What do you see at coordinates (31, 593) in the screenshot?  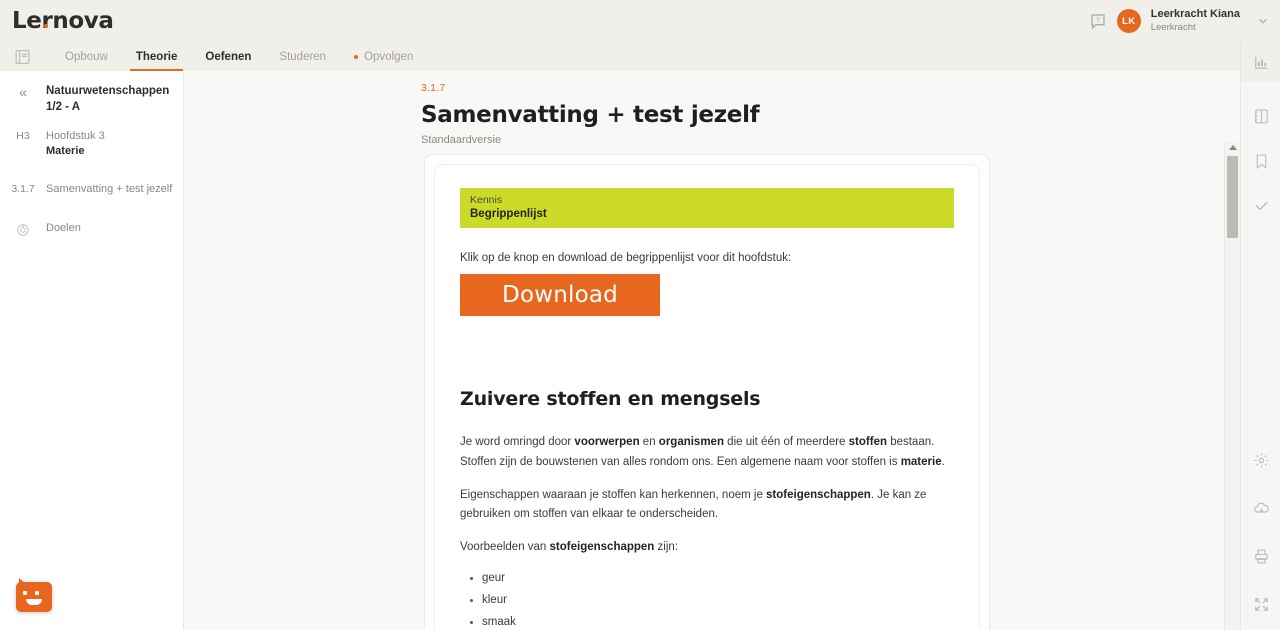 I see `chat-eyes` at bounding box center [31, 593].